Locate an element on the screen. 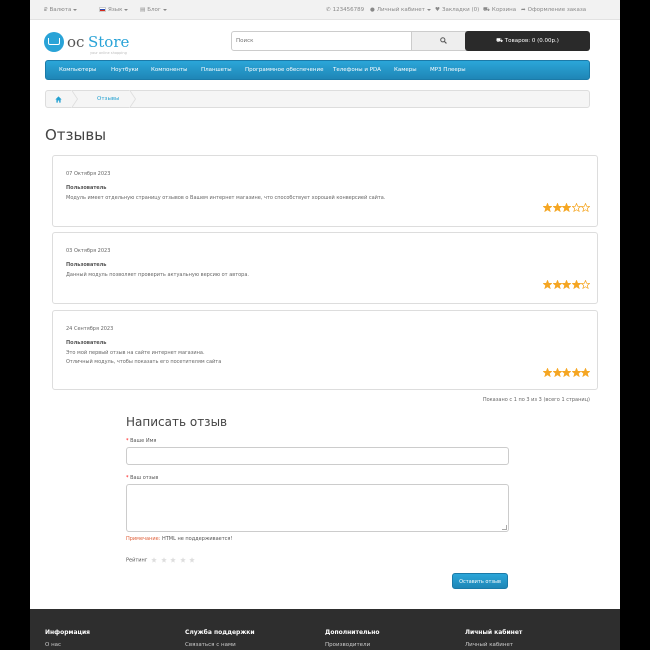 The width and height of the screenshot is (650, 650). currency-icon: ₽ is located at coordinates (46, 10).